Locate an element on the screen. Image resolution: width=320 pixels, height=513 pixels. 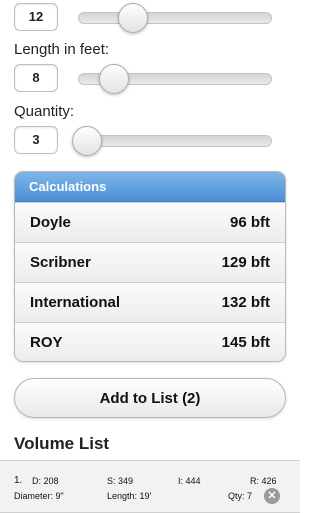
calc-name: Doyle is located at coordinates (50, 222).